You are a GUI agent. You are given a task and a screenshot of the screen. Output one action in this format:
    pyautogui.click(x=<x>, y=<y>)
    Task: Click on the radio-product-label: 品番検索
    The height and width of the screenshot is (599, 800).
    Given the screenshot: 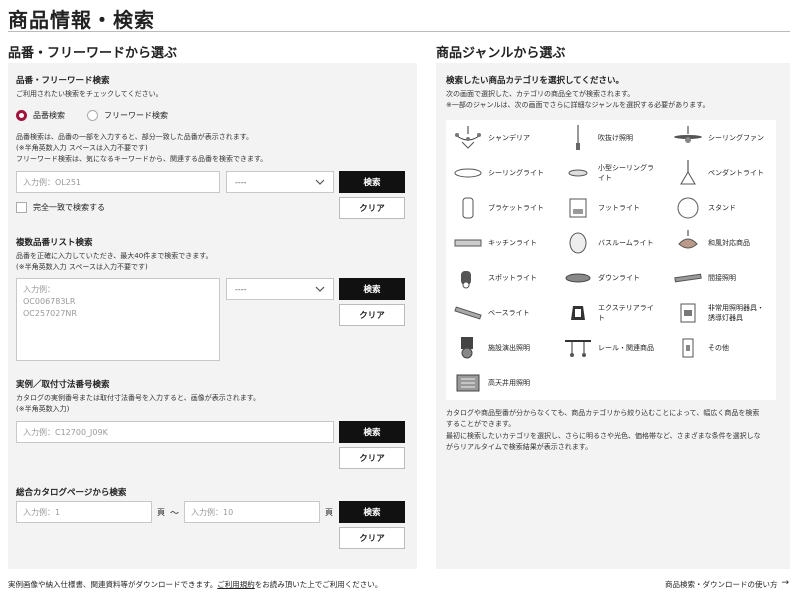 What is the action you would take?
    pyautogui.click(x=49, y=115)
    